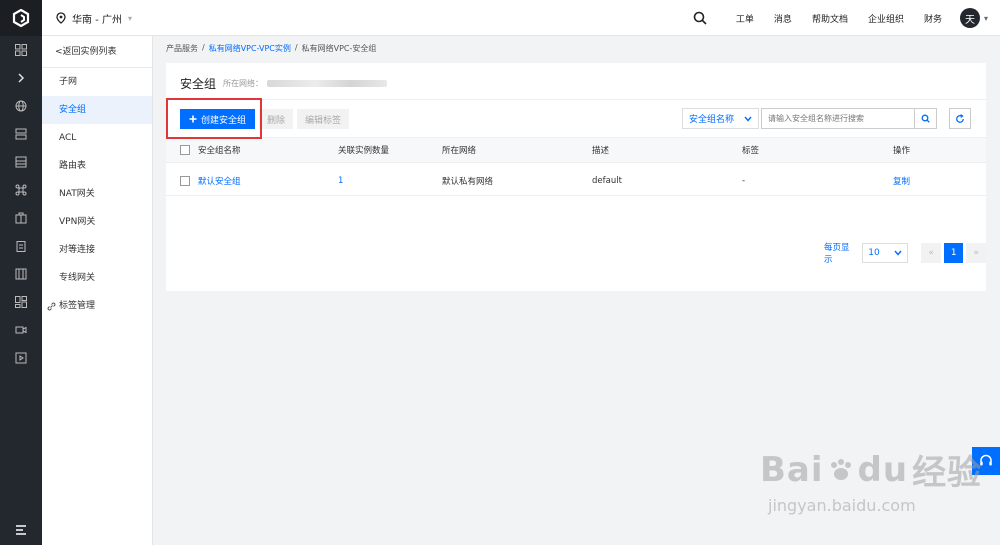 The height and width of the screenshot is (545, 1000). Describe the element at coordinates (885, 253) in the screenshot. I see `per-page-select: 10` at that location.